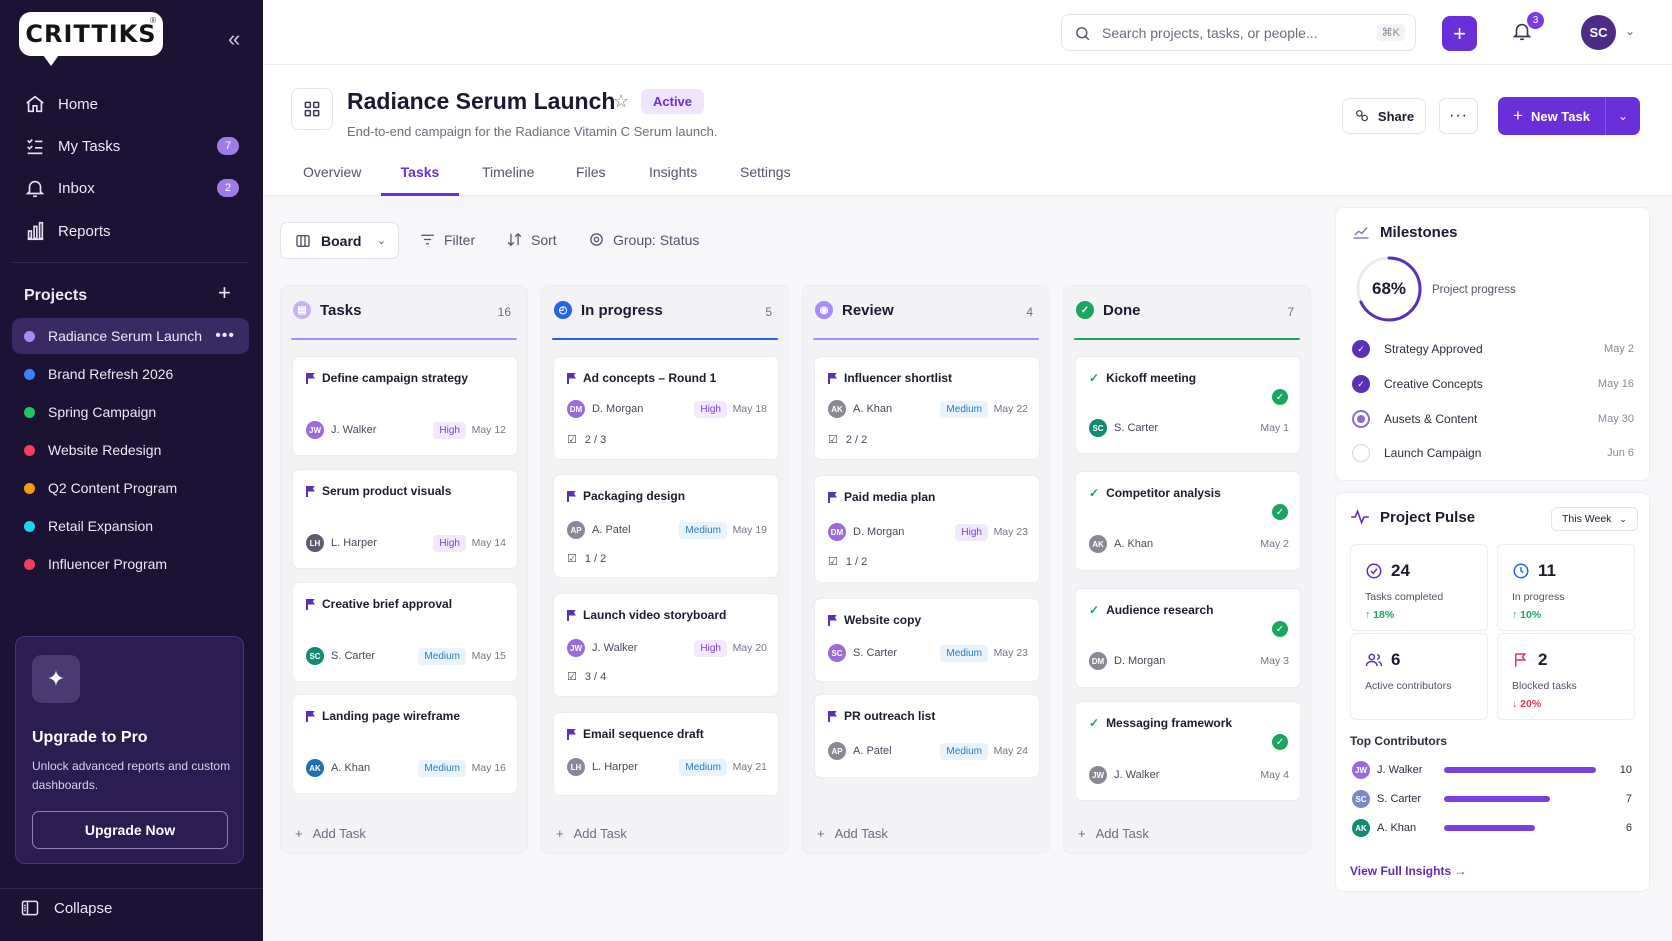 Image resolution: width=1672 pixels, height=941 pixels. I want to click on check-icon: ✓, so click(1094, 723).